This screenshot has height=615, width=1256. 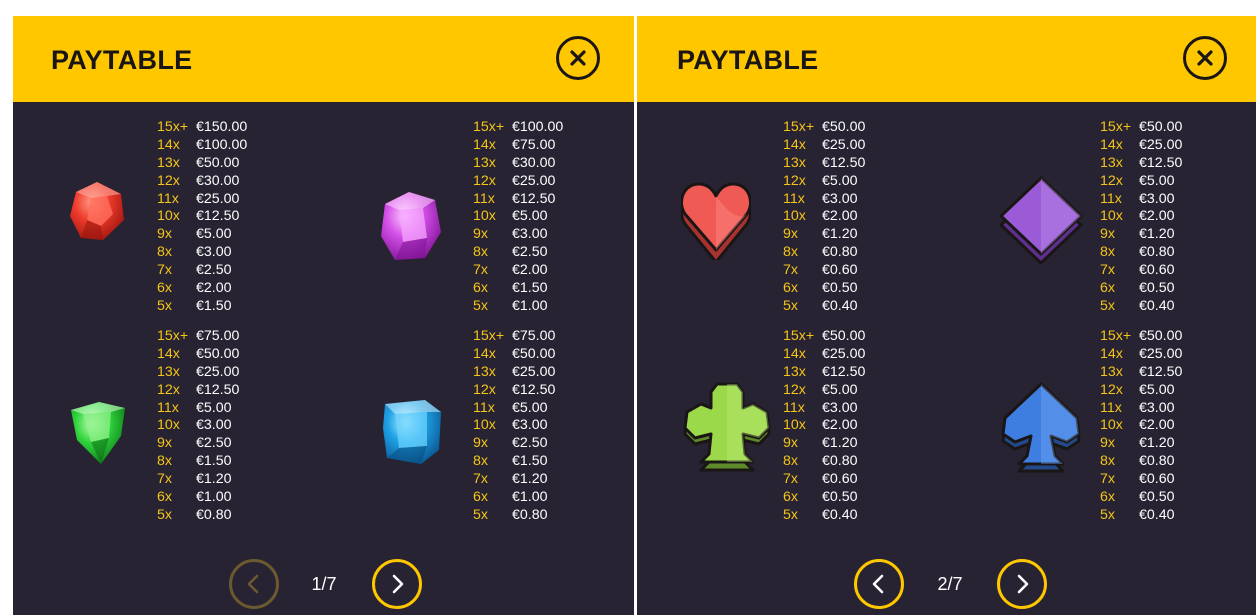 What do you see at coordinates (518, 164) in the screenshot?
I see `pay-row: 13x €30.00` at bounding box center [518, 164].